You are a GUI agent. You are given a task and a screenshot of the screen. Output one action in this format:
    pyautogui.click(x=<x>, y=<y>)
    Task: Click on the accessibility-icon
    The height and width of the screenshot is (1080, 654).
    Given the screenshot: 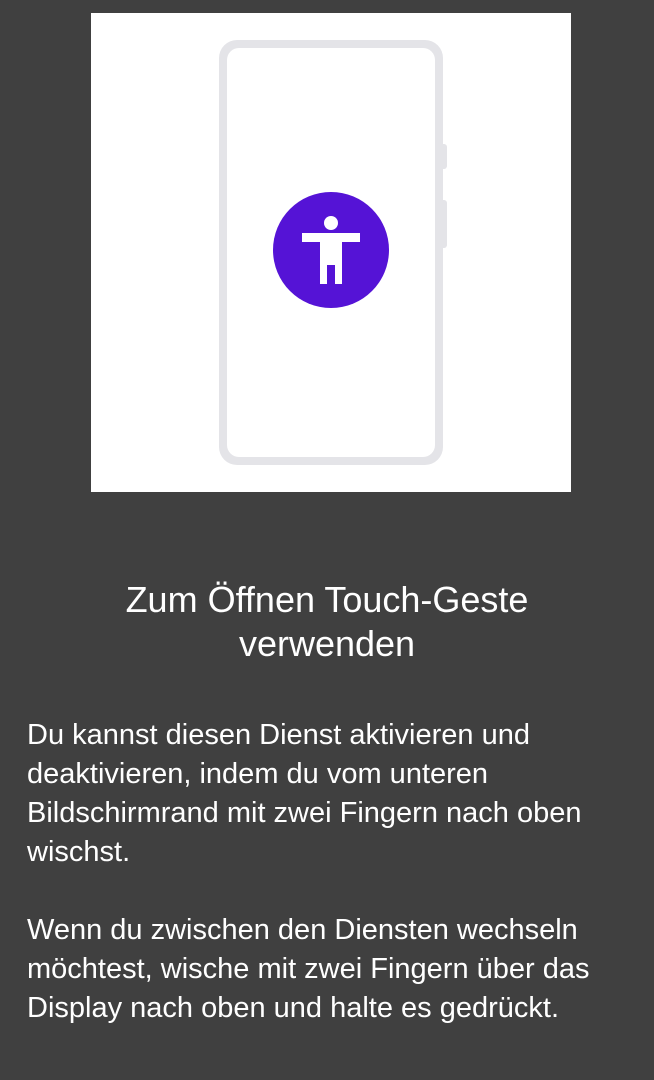 What is the action you would take?
    pyautogui.click(x=331, y=250)
    